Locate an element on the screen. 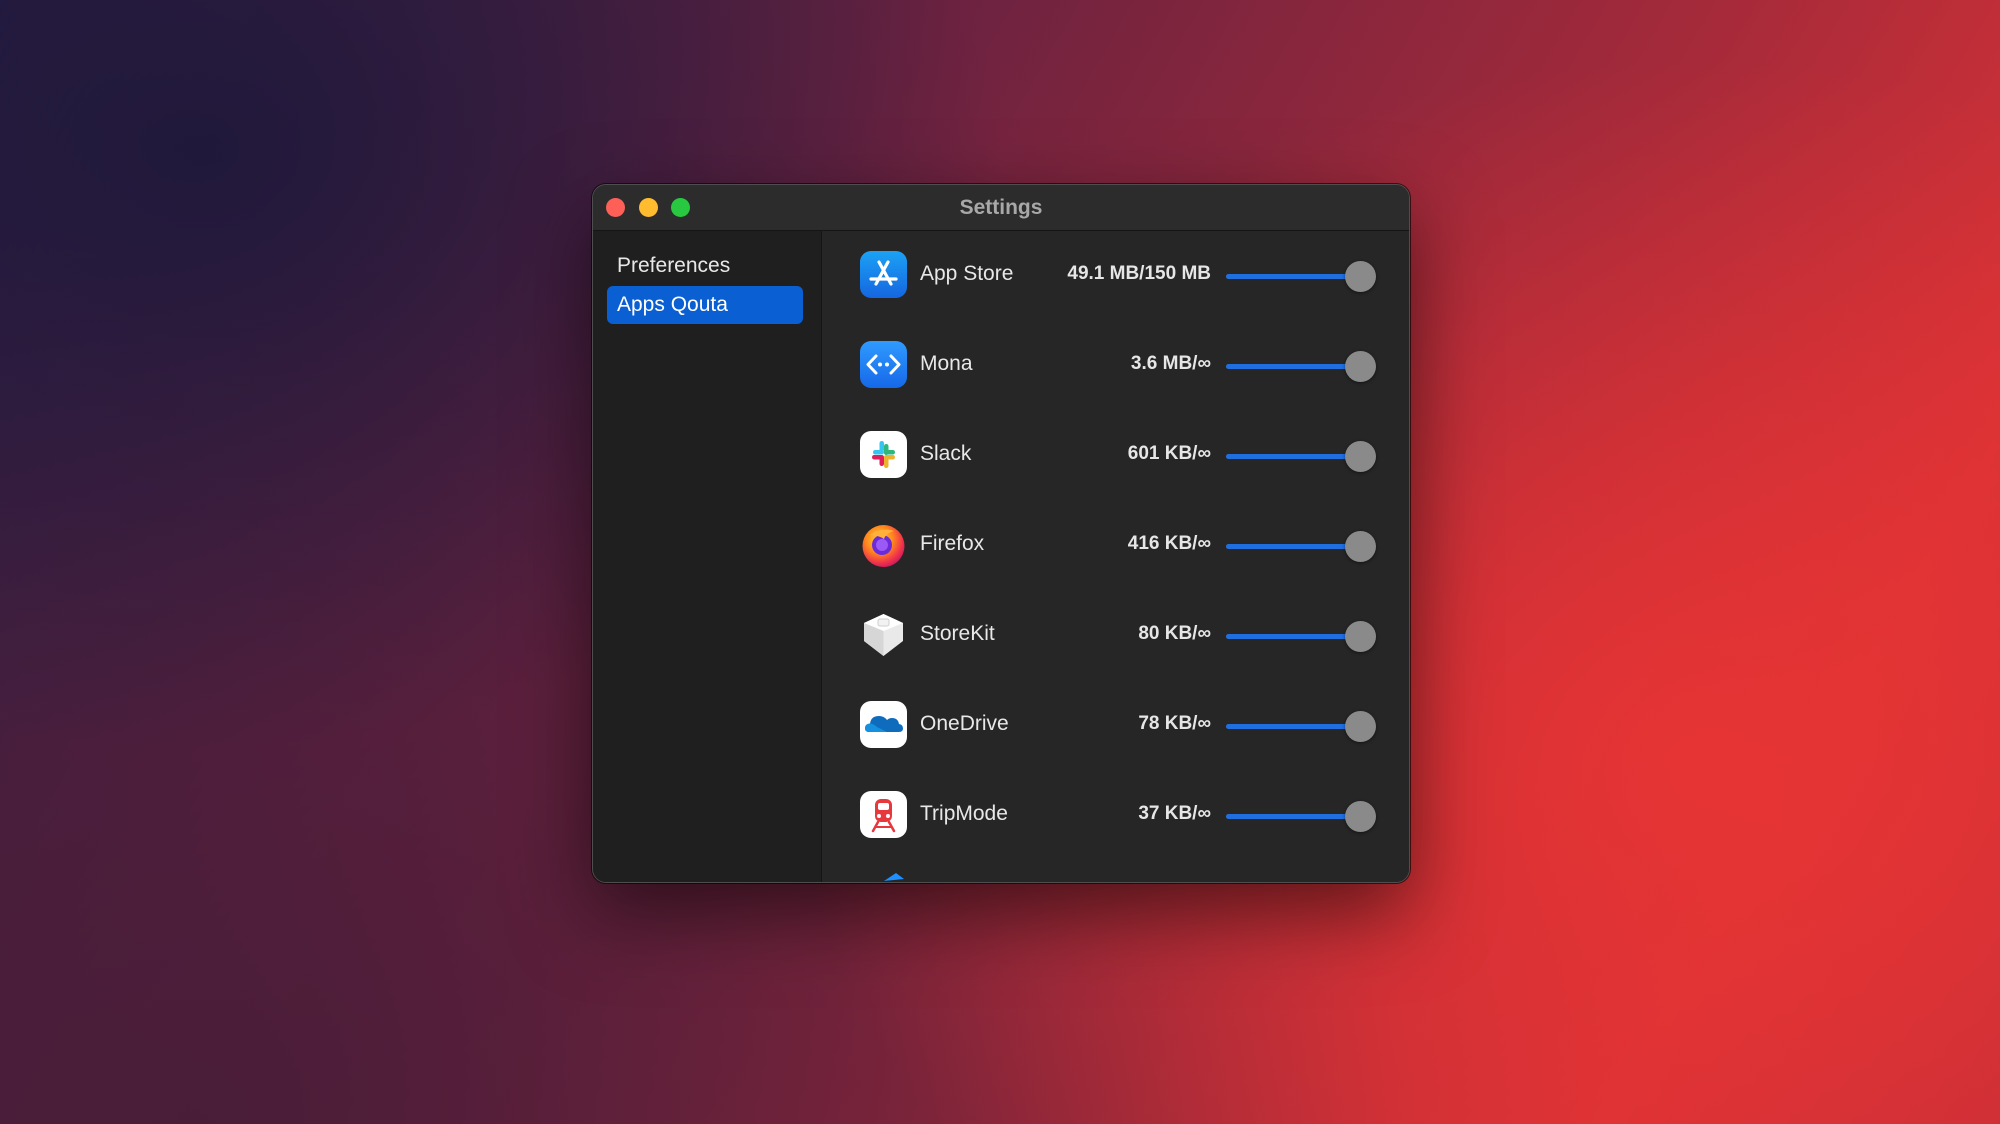  app-name: StoreKit is located at coordinates (957, 633).